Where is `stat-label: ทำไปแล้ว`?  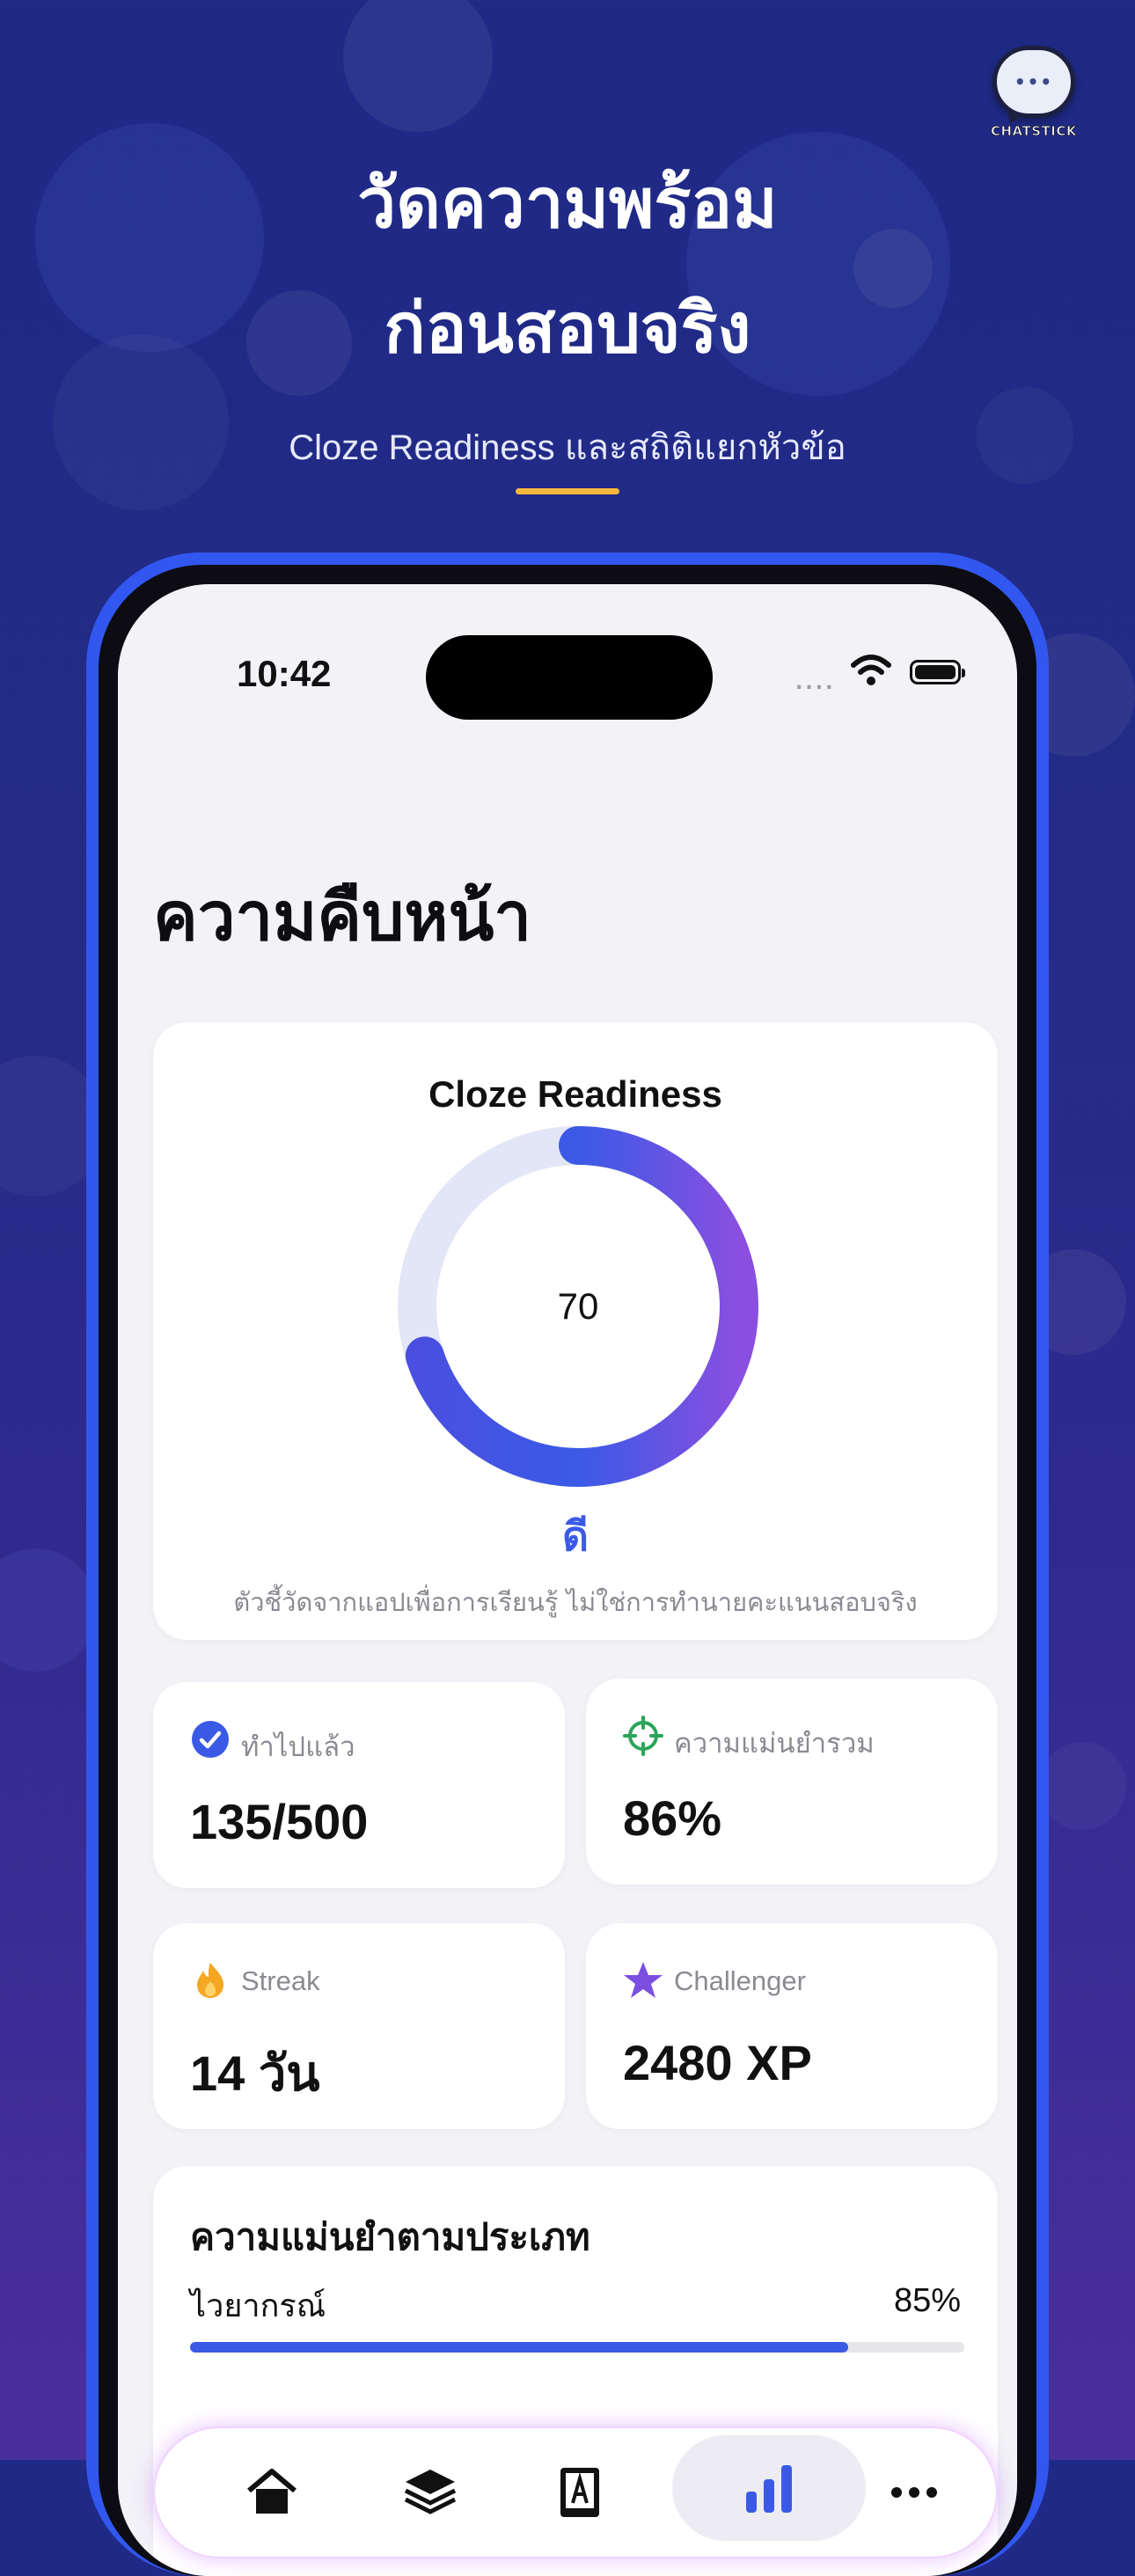 stat-label: ทำไปแล้ว is located at coordinates (298, 1746).